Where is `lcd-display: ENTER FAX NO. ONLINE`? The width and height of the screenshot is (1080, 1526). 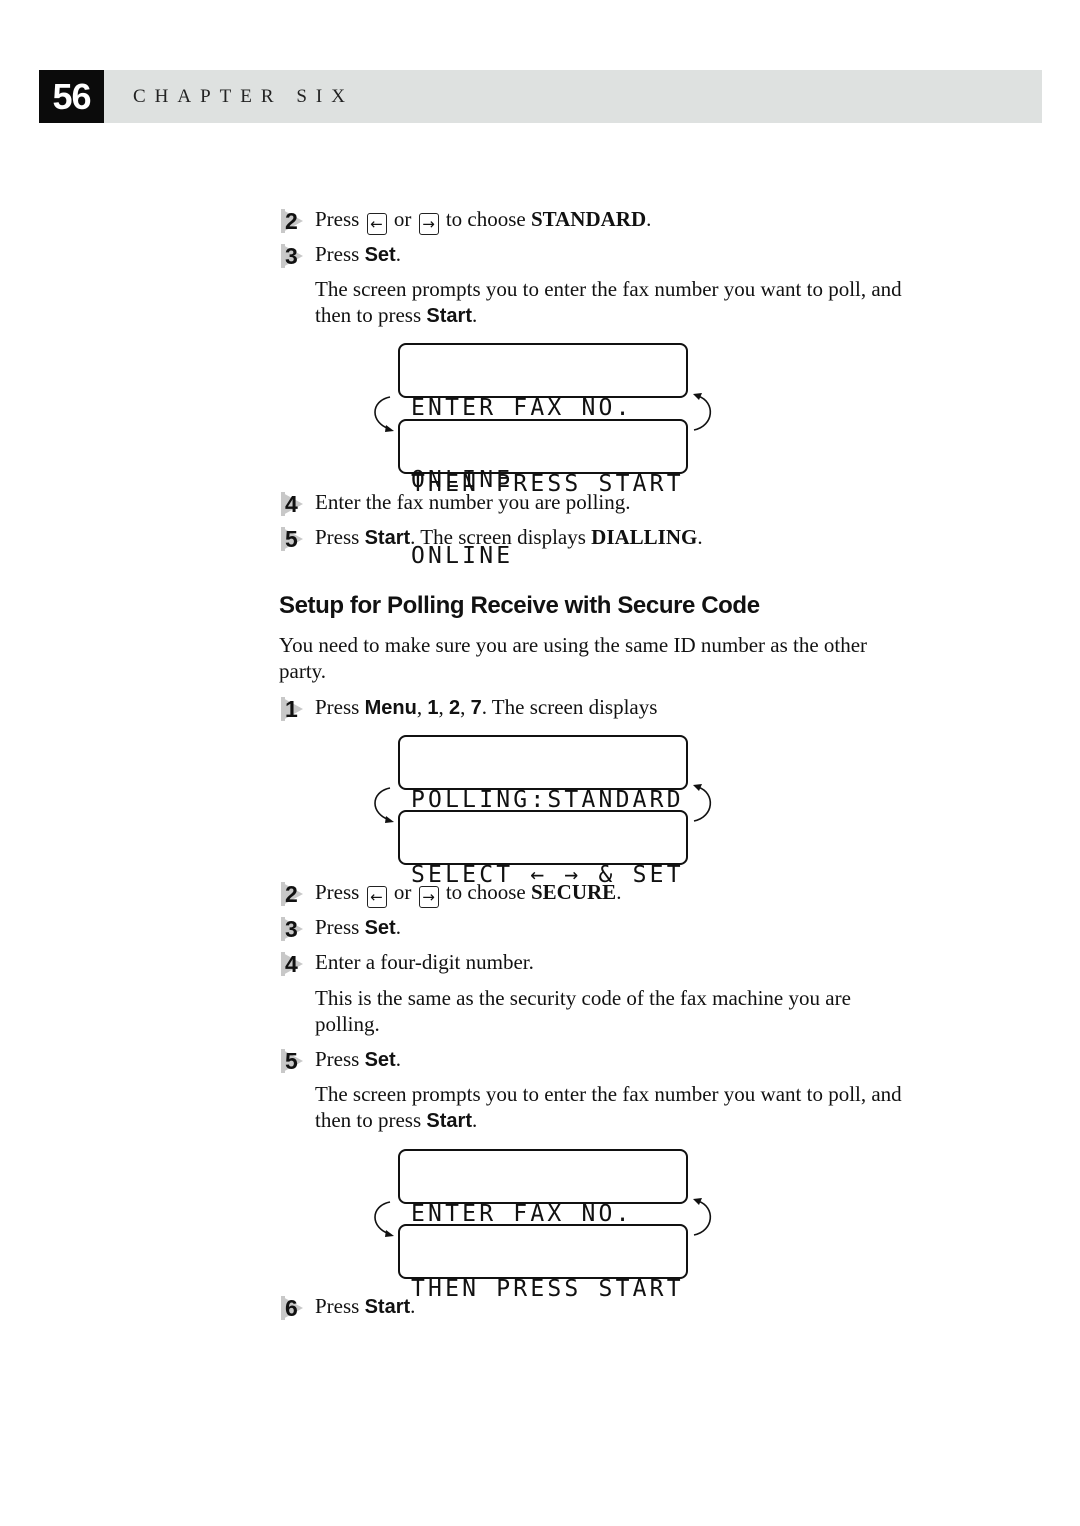 lcd-display: ENTER FAX NO. ONLINE is located at coordinates (543, 417).